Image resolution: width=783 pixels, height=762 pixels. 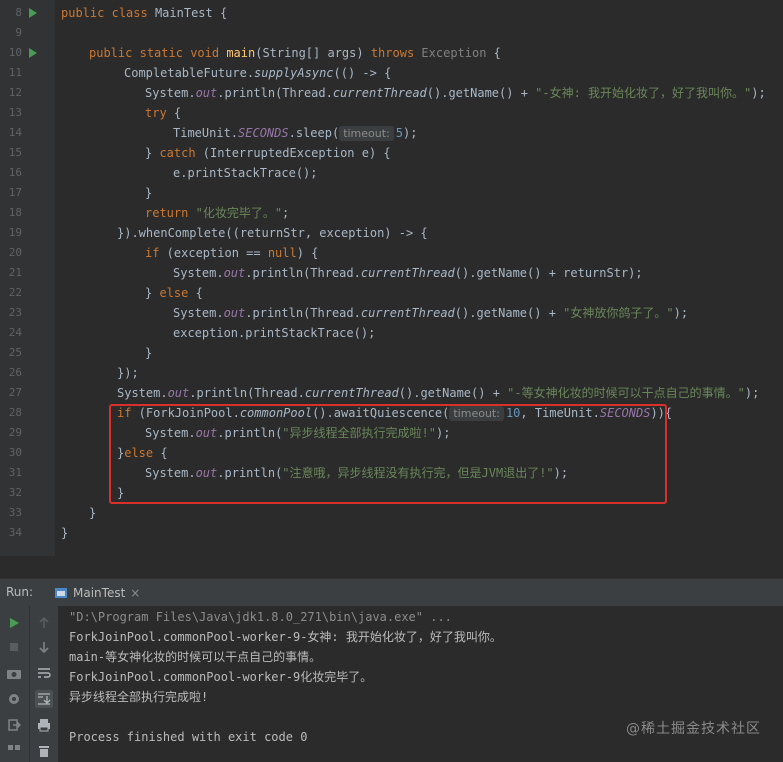 I want to click on line-number: 21, so click(x=15, y=272).